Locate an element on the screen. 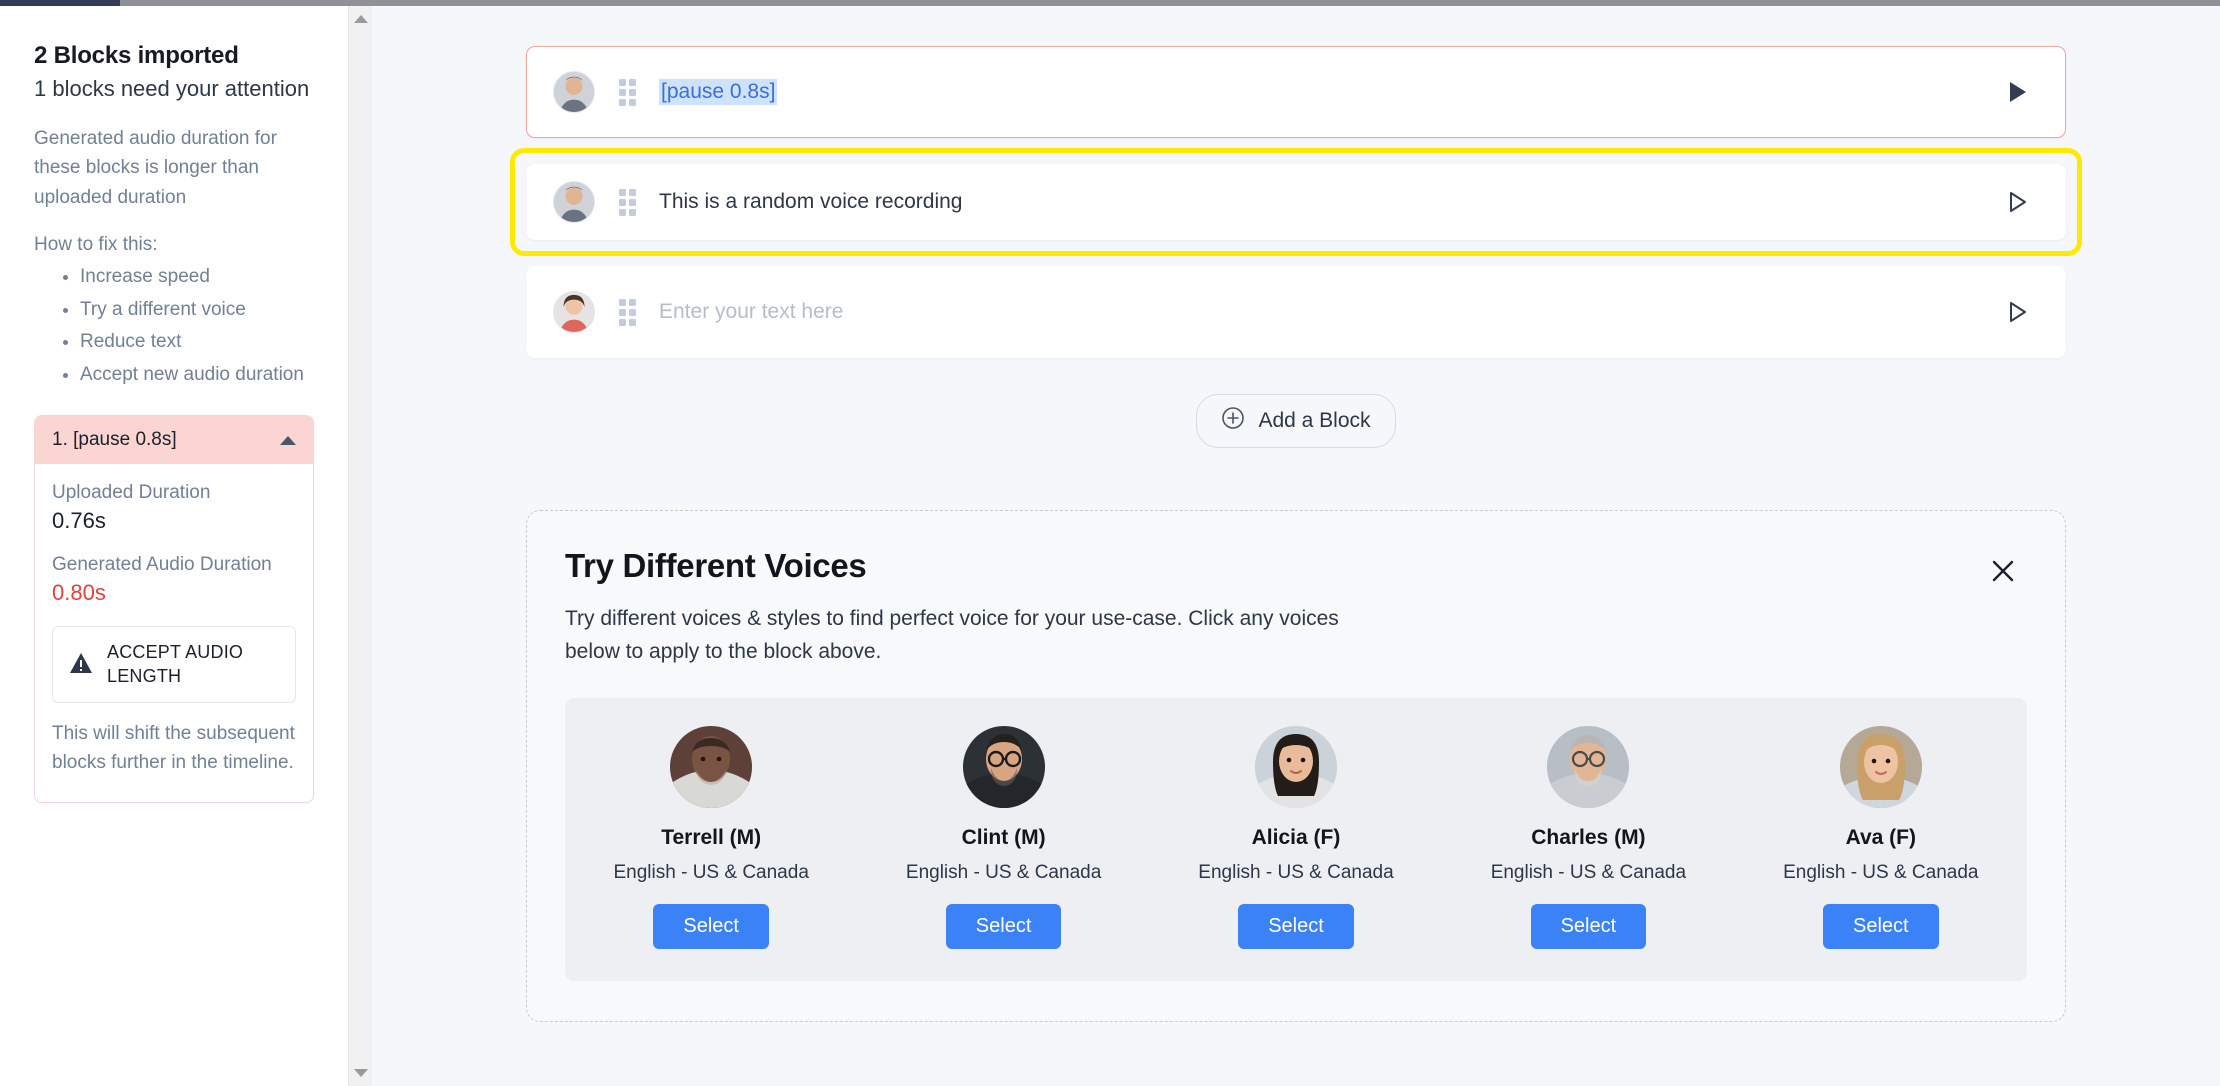 This screenshot has width=2220, height=1086. script-block-1: [pause 0.8s] is located at coordinates (1296, 92).